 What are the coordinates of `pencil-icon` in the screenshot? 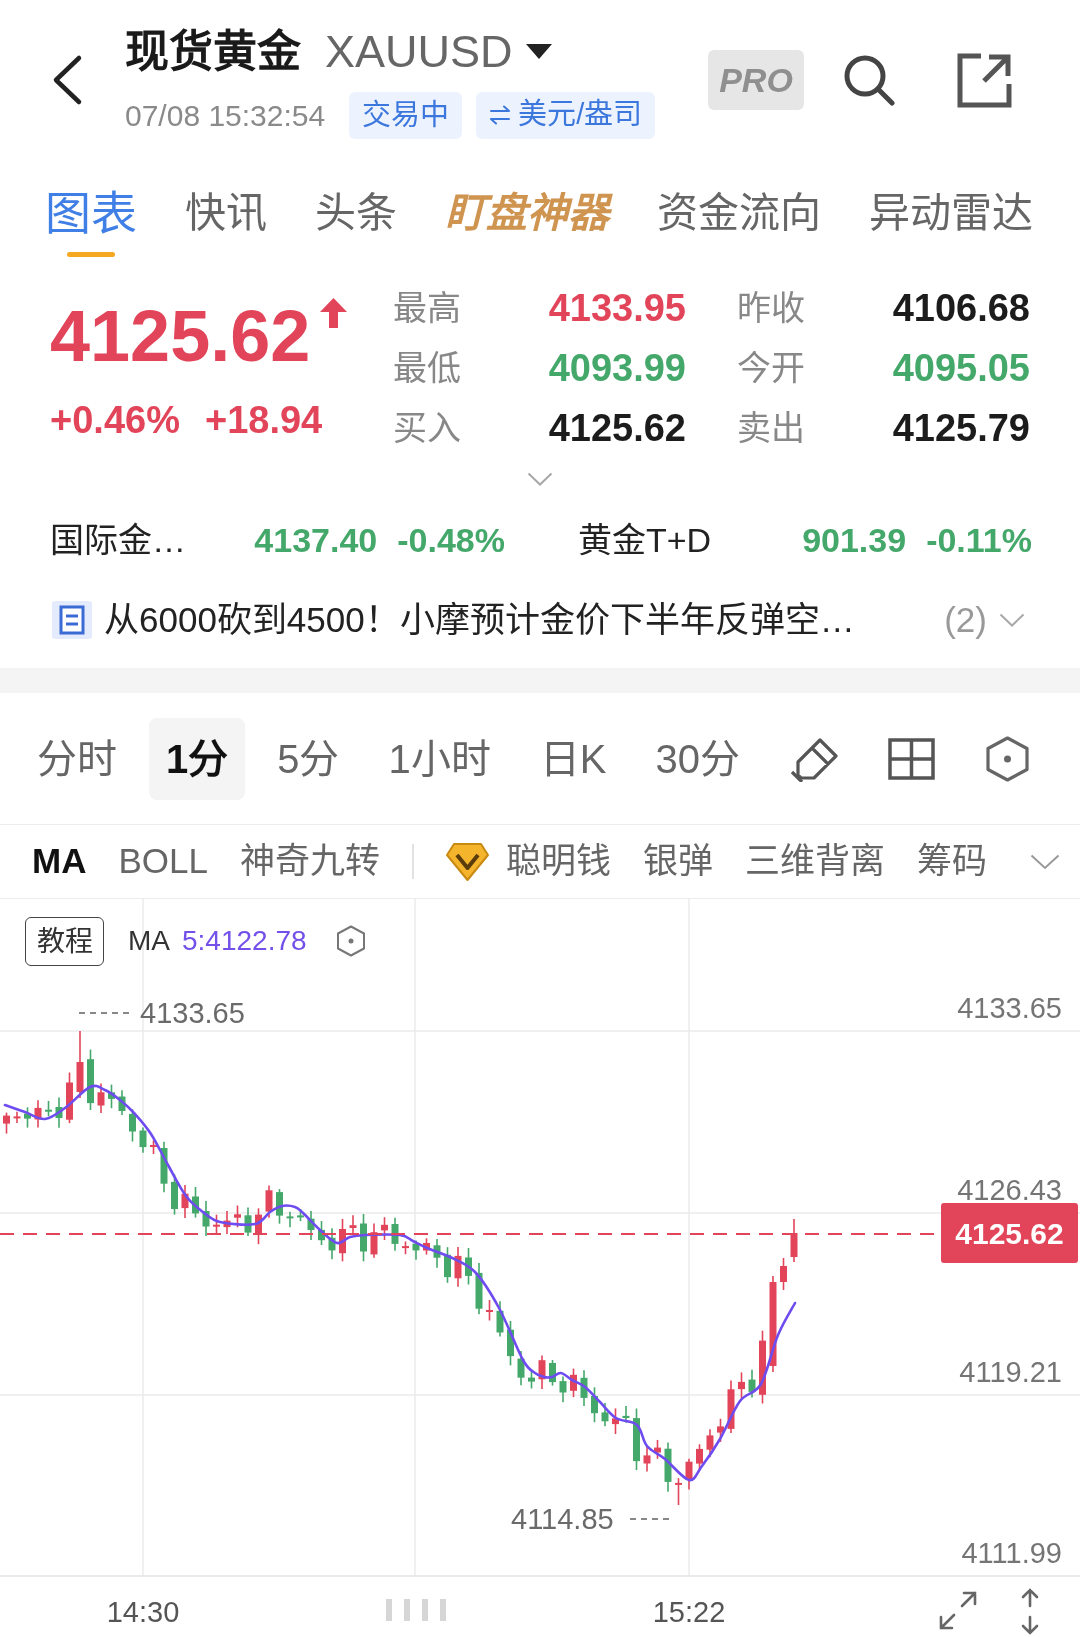 It's located at (815, 758).